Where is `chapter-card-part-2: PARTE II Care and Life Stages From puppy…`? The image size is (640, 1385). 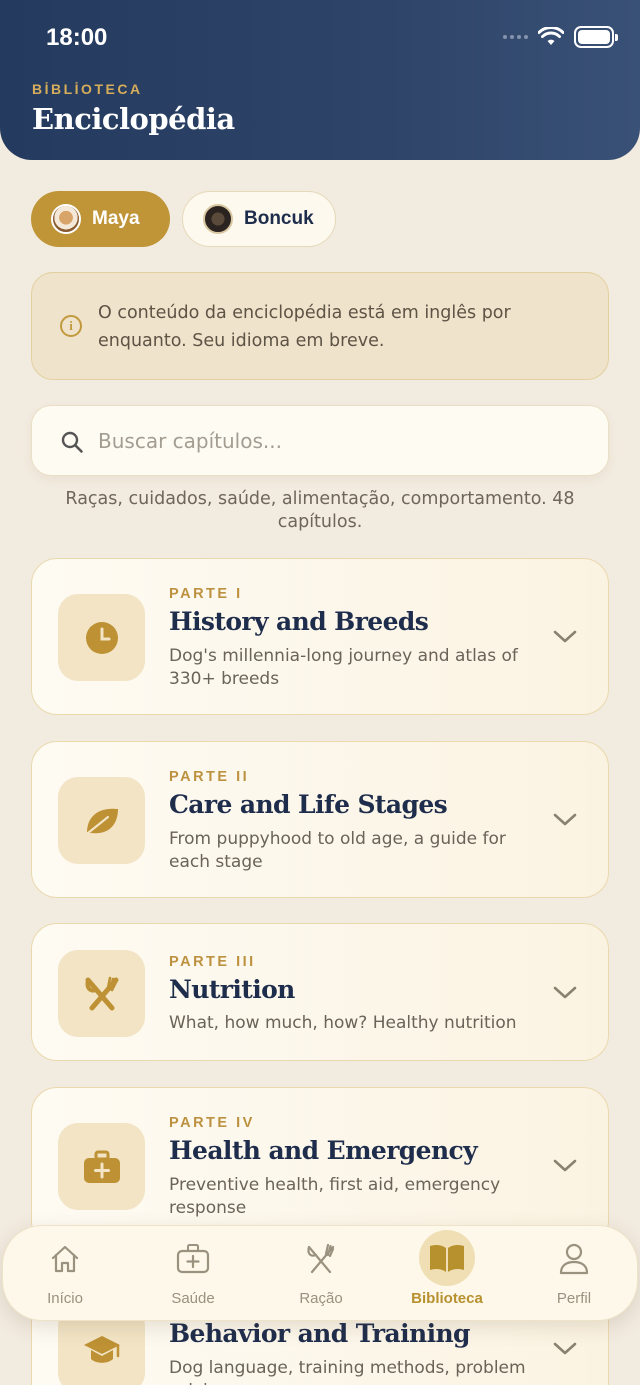 chapter-card-part-2: PARTE II Care and Life Stages From puppy… is located at coordinates (320, 819).